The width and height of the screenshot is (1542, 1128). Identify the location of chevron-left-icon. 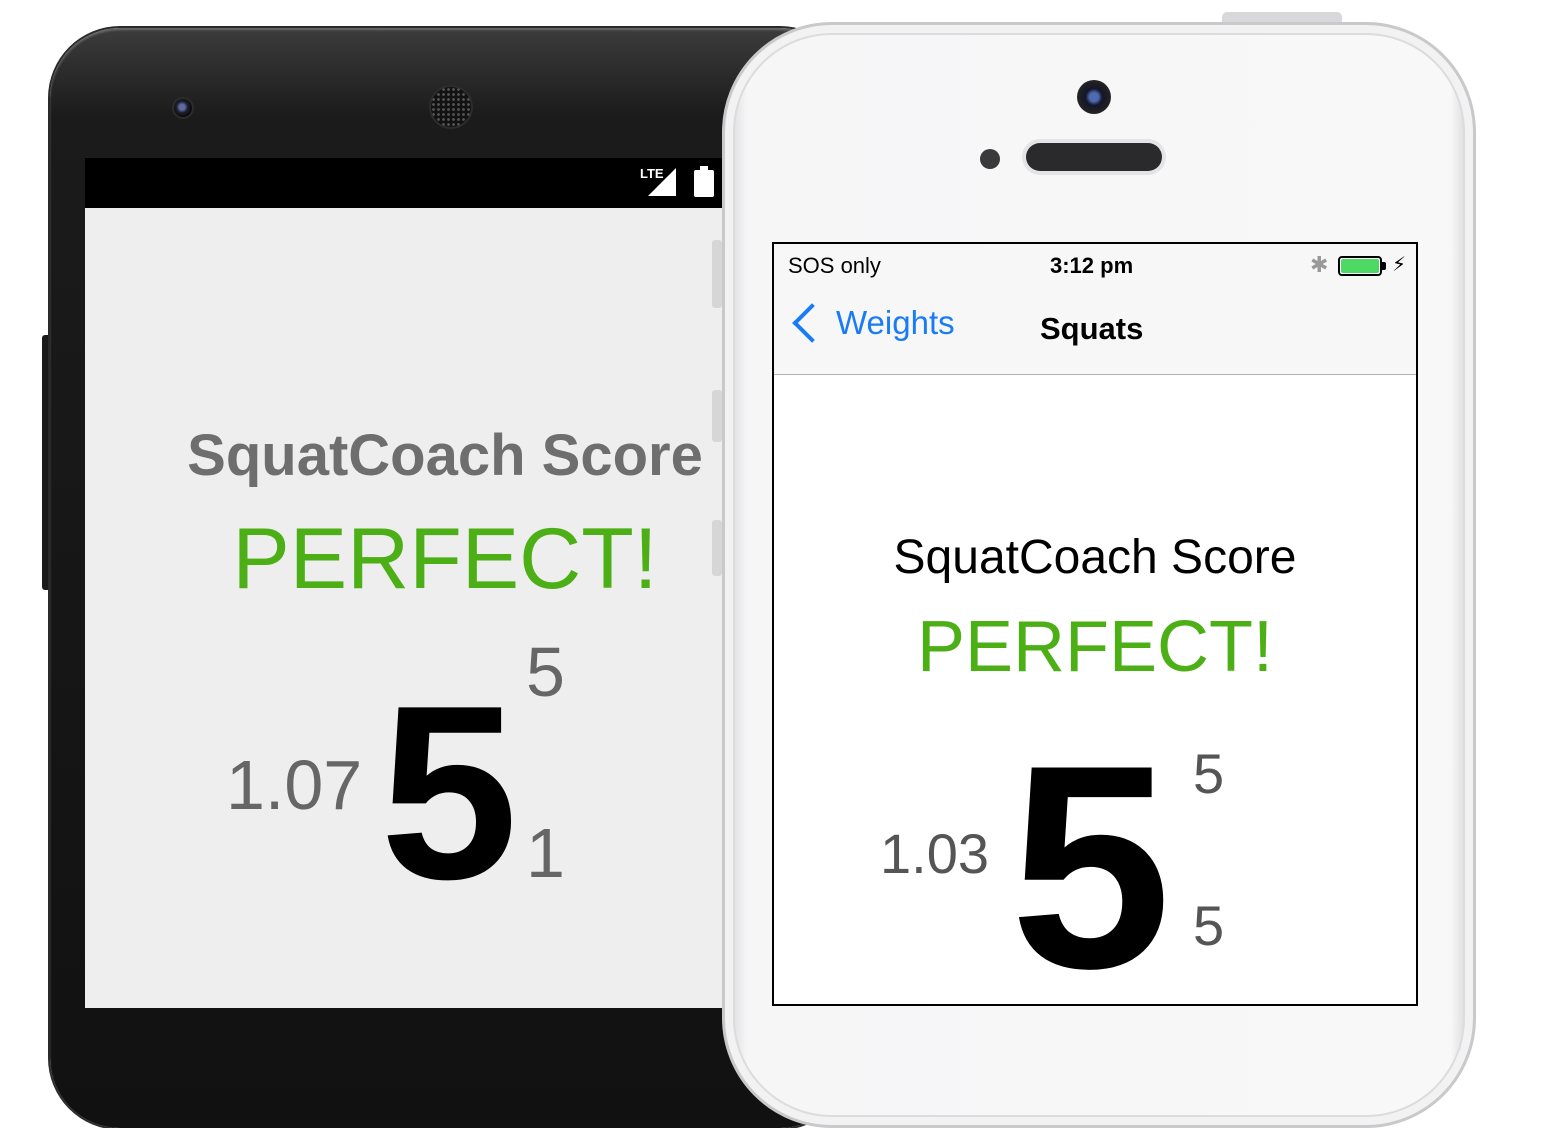
(812, 323).